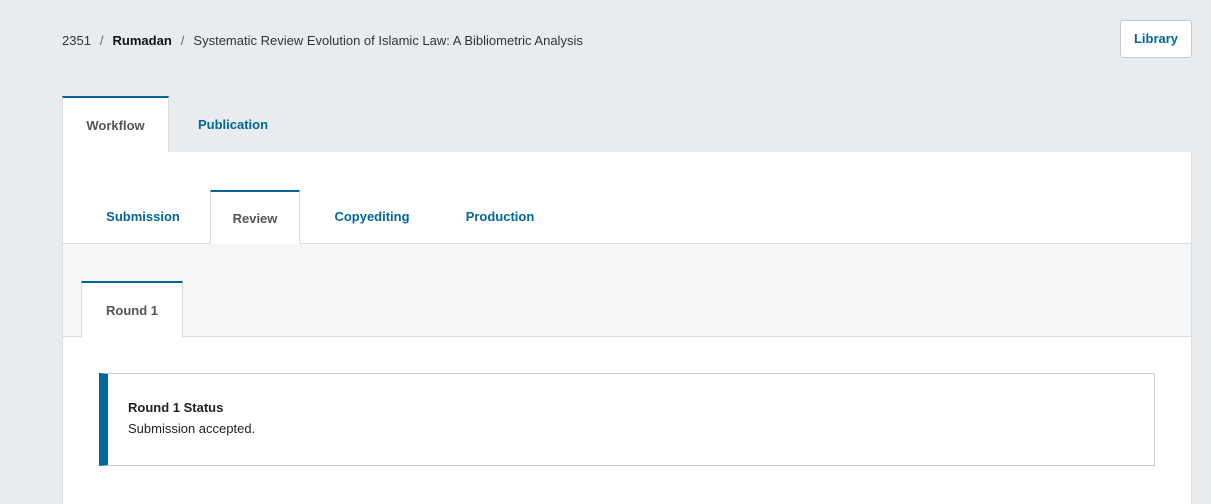  What do you see at coordinates (500, 217) in the screenshot?
I see `tab-production: Production` at bounding box center [500, 217].